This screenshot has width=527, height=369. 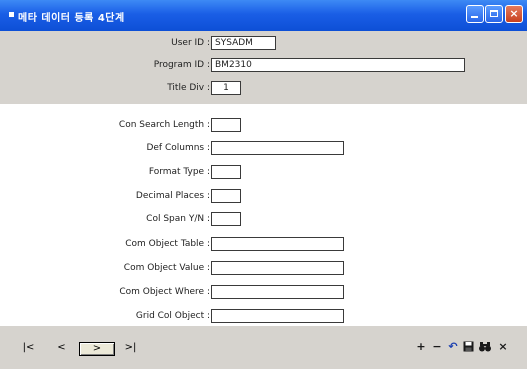 What do you see at coordinates (164, 125) in the screenshot?
I see `con-search-length-label: Con Search Length :` at bounding box center [164, 125].